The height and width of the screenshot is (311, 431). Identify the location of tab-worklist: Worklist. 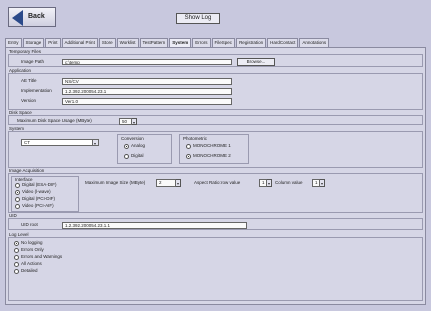
(127, 42).